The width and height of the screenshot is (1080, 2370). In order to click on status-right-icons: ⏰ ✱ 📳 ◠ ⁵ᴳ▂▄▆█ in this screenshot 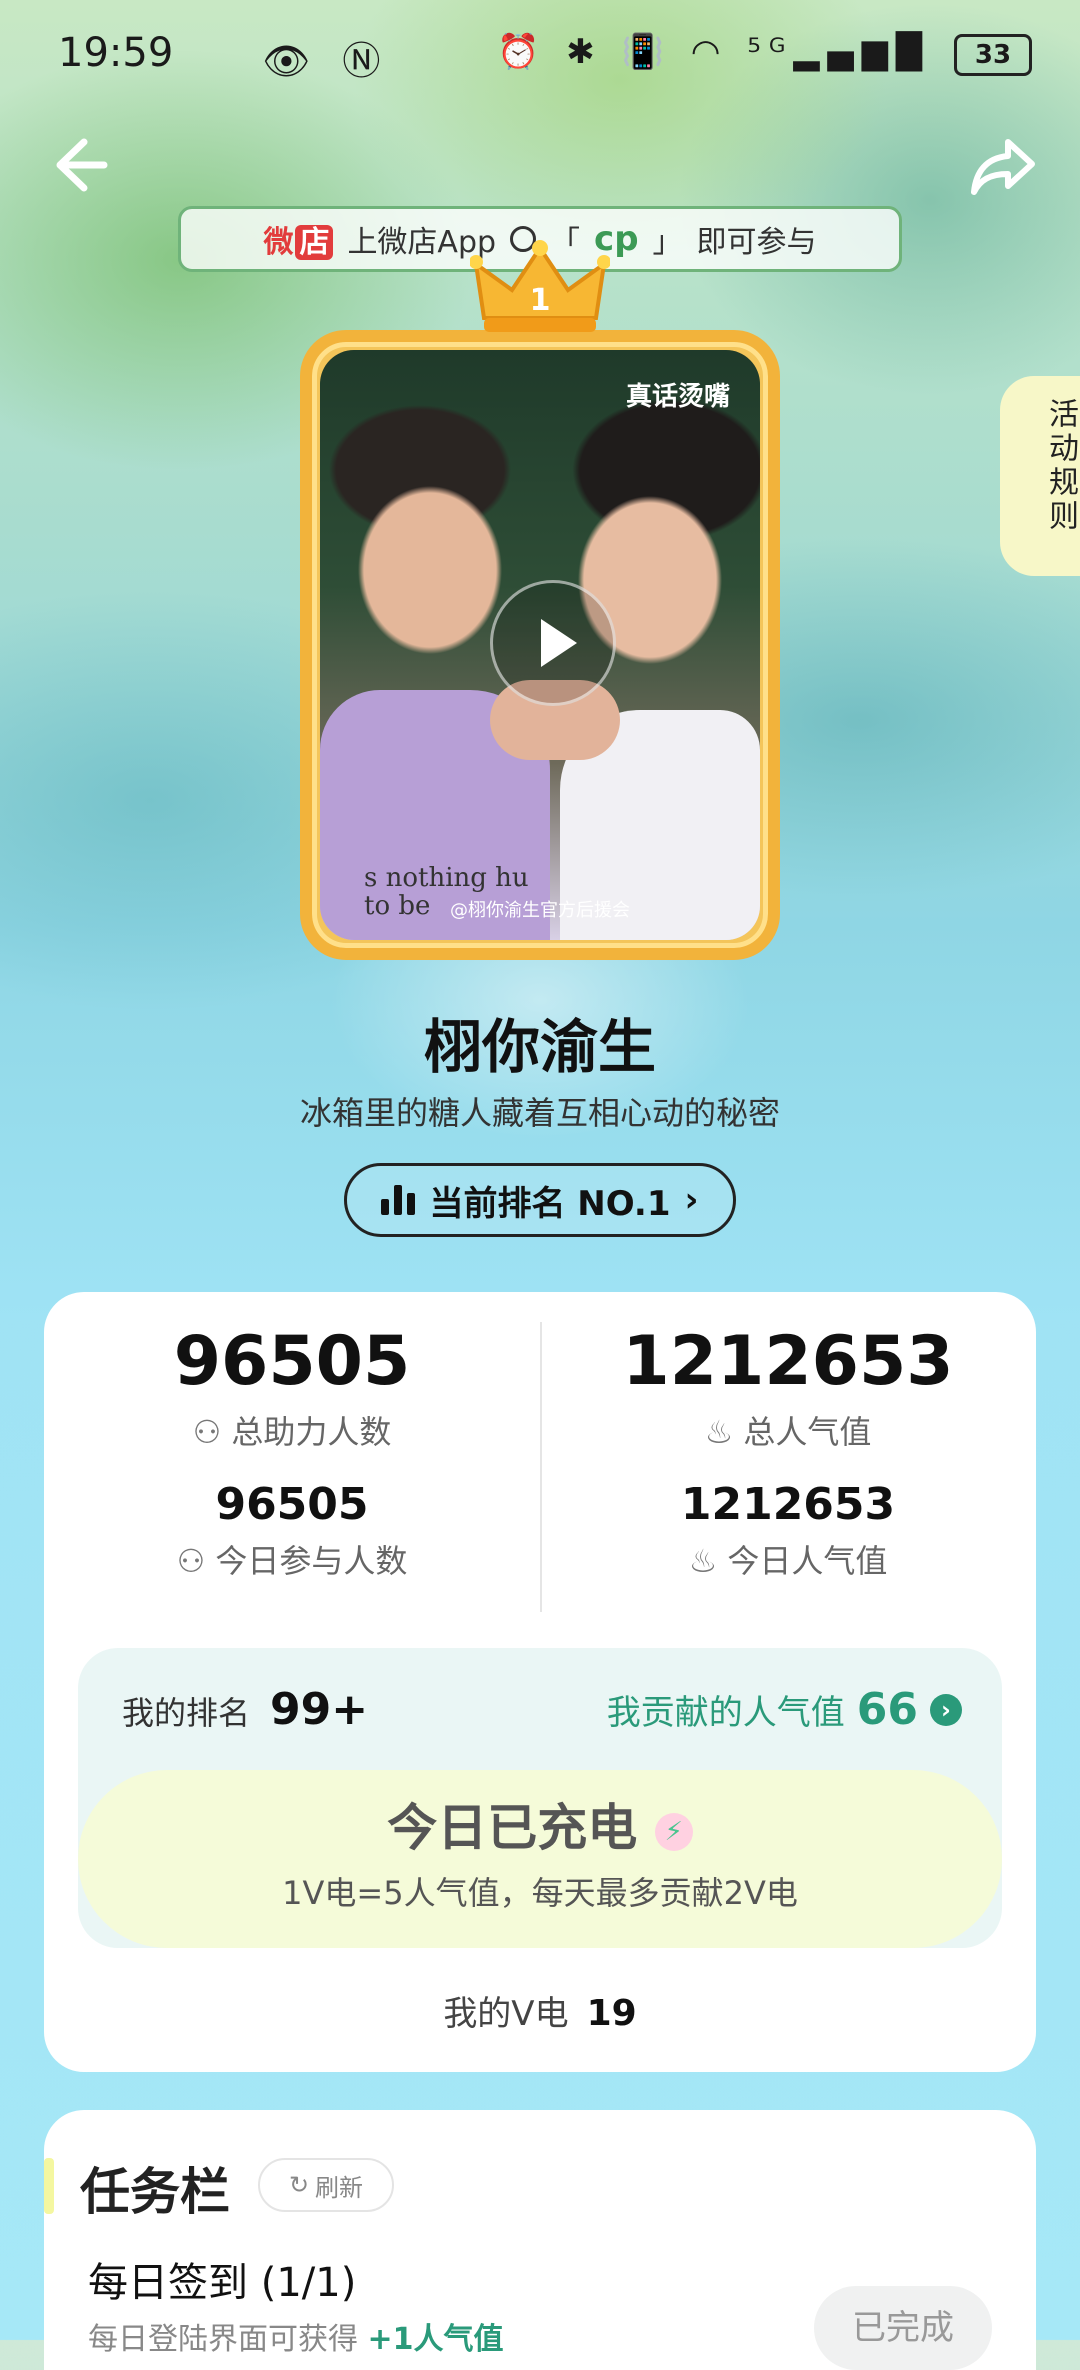, I will do `click(713, 52)`.